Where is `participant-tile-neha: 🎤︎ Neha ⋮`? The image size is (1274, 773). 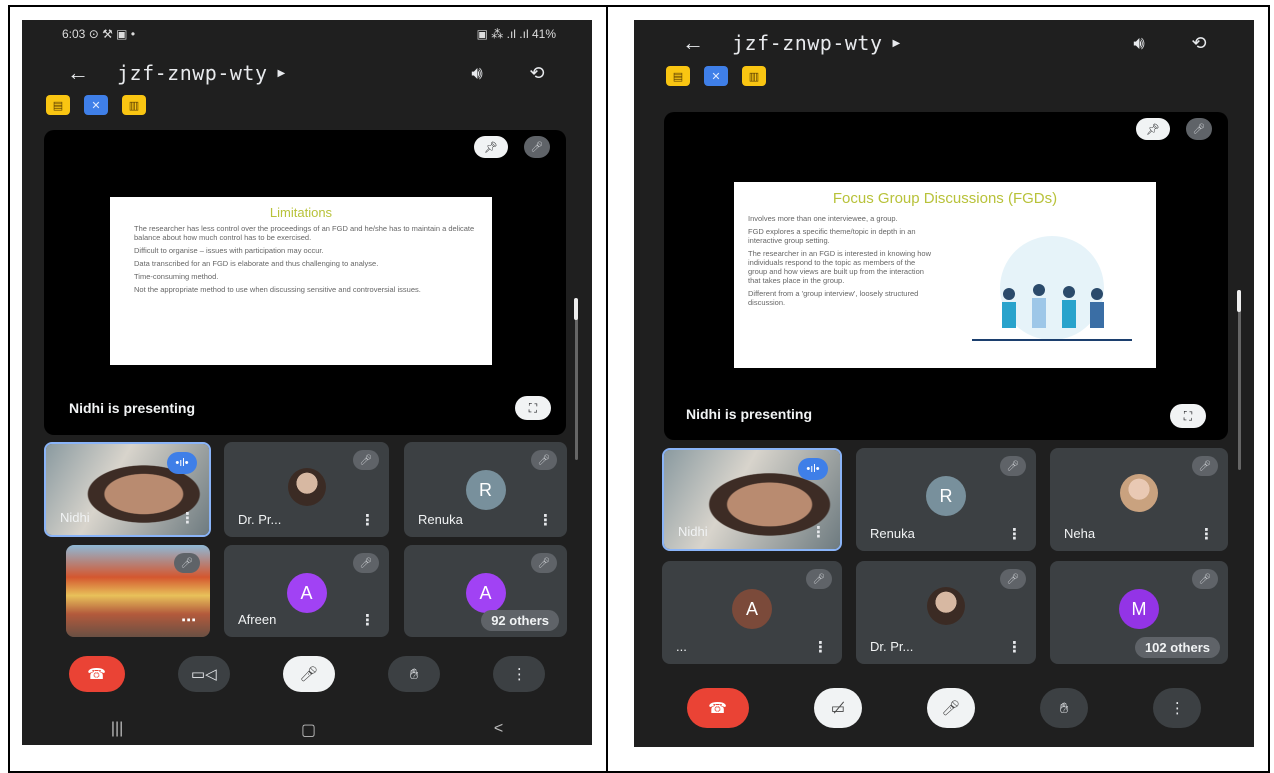 participant-tile-neha: 🎤︎ Neha ⋮ is located at coordinates (1139, 499).